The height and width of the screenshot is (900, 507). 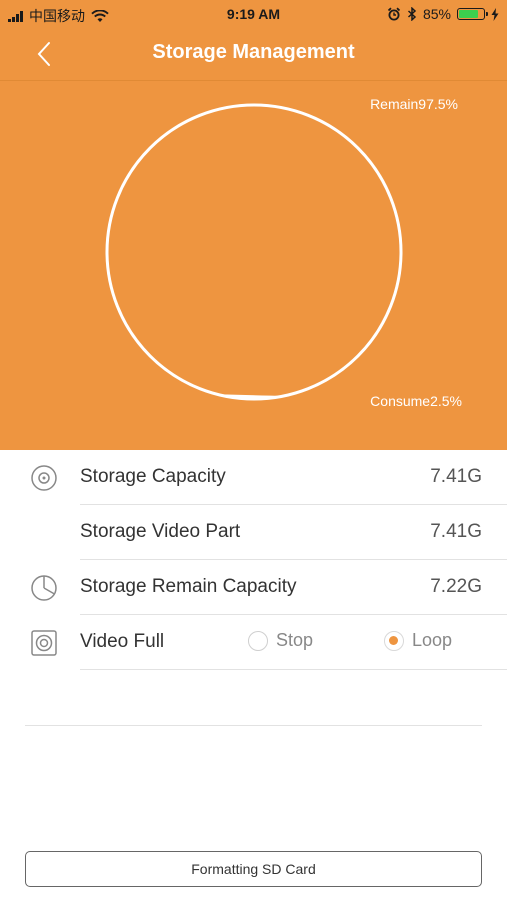 I want to click on storage-remain-value: 7.22G, so click(x=456, y=586).